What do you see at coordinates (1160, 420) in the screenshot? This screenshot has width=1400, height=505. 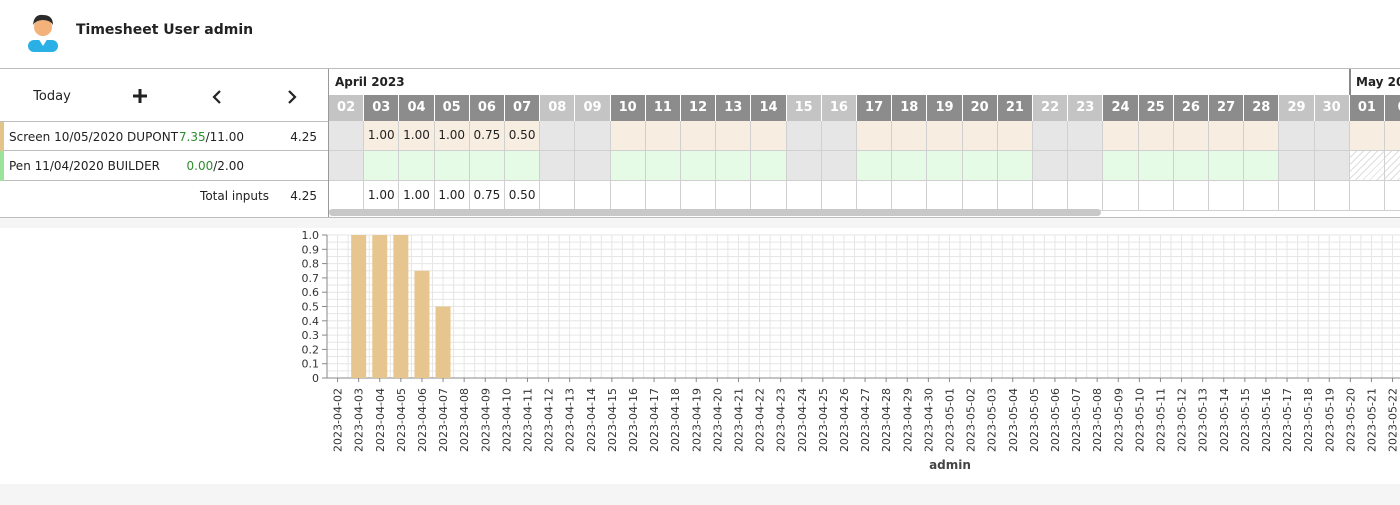 I see `x-tick-label: 2023-05-11` at bounding box center [1160, 420].